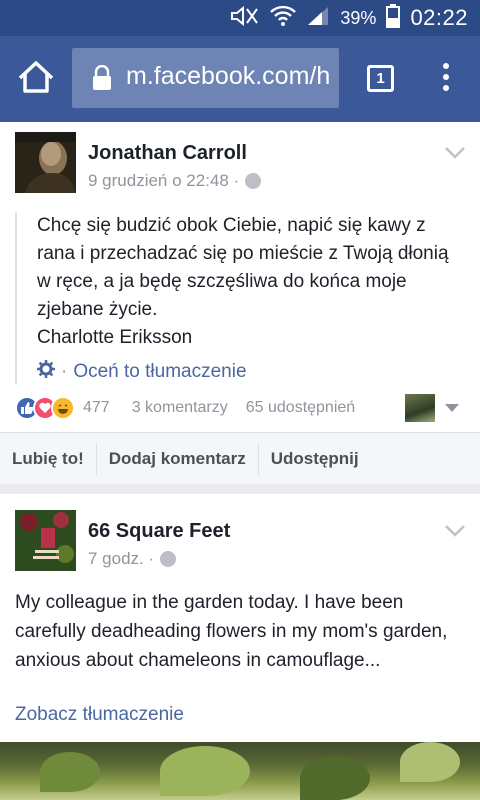 This screenshot has width=480, height=800. Describe the element at coordinates (439, 17) in the screenshot. I see `clock: 02:22` at that location.